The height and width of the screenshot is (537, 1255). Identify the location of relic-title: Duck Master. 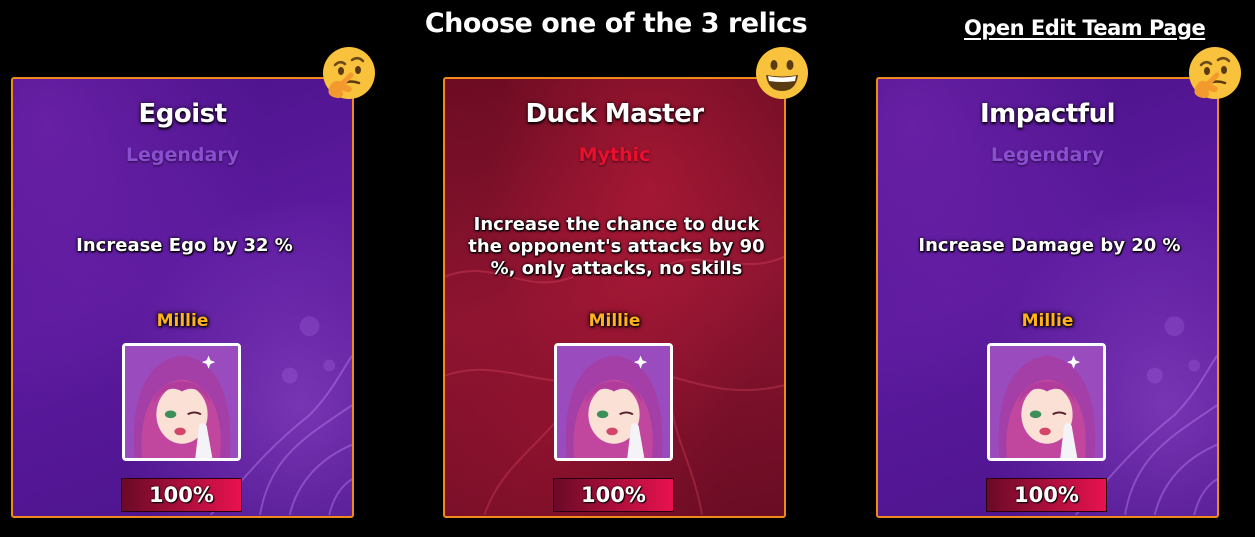
(614, 114).